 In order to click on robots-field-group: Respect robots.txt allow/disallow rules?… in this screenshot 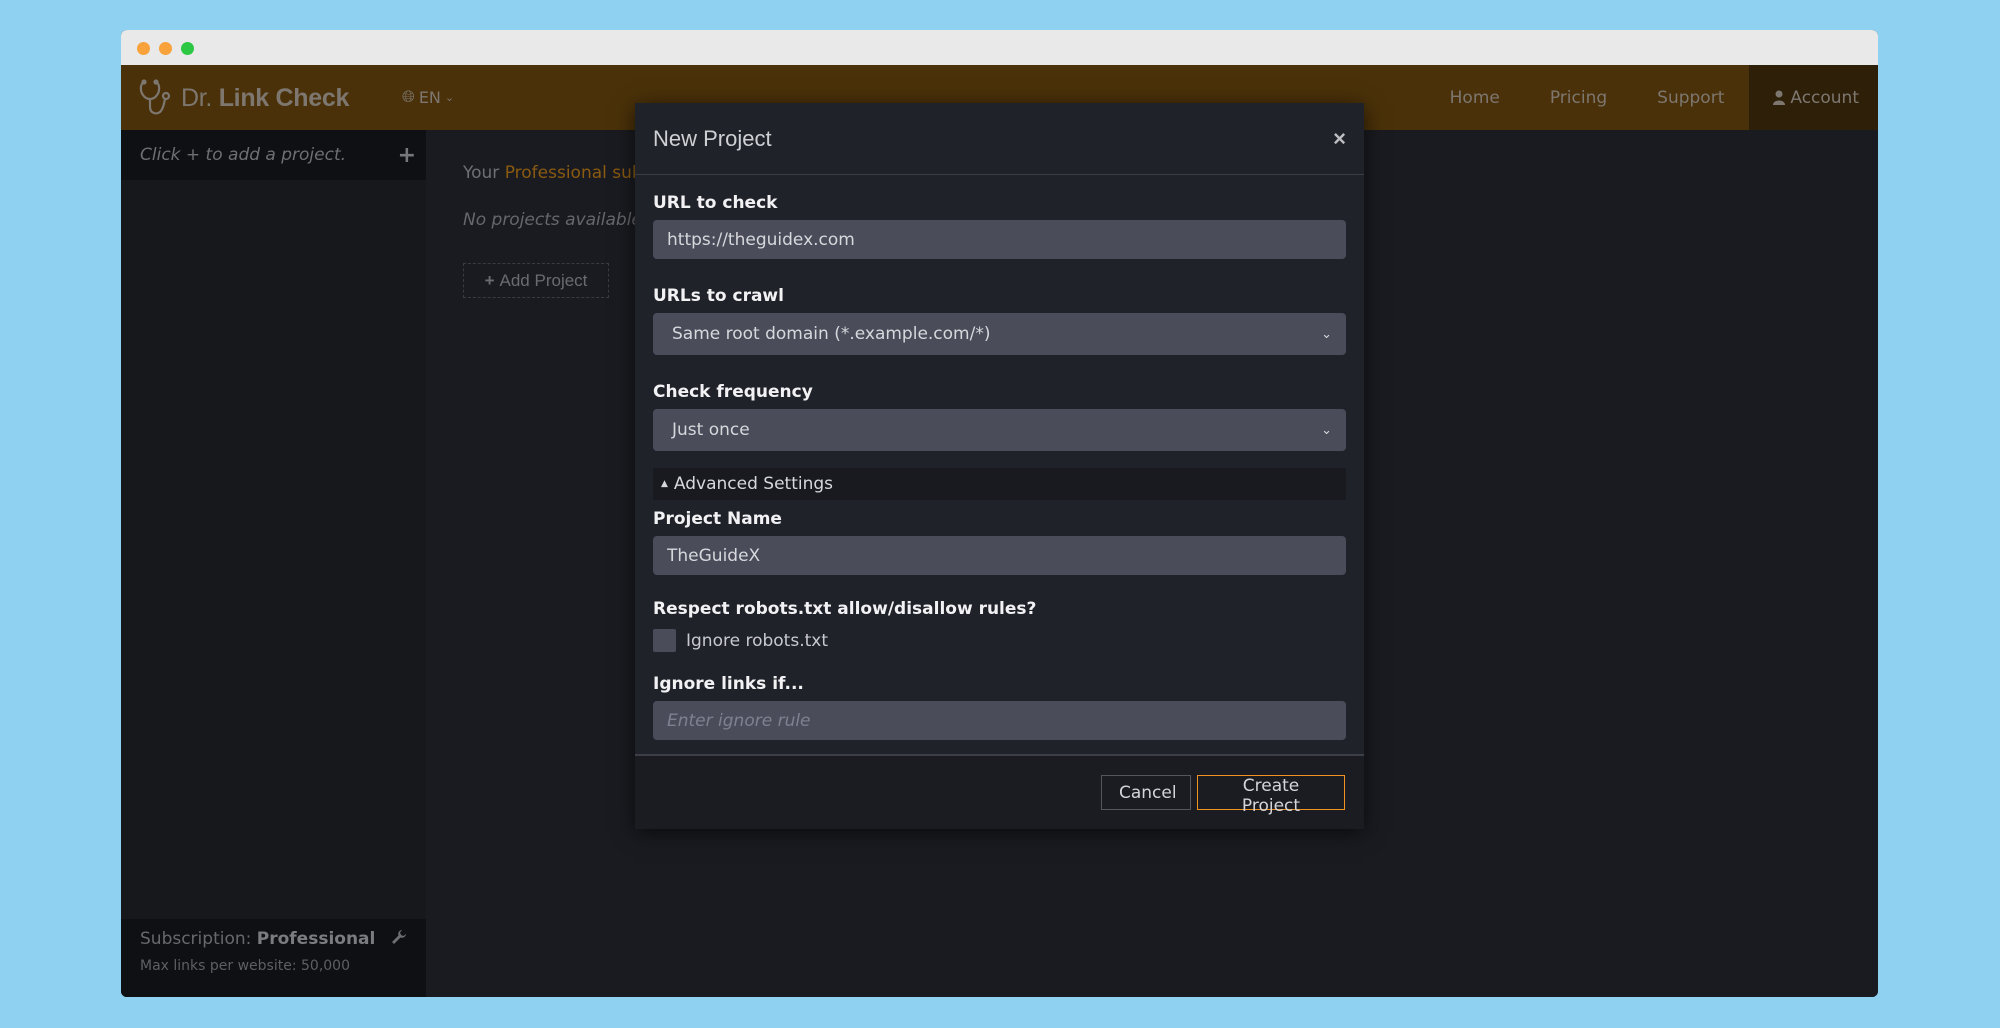, I will do `click(999, 625)`.